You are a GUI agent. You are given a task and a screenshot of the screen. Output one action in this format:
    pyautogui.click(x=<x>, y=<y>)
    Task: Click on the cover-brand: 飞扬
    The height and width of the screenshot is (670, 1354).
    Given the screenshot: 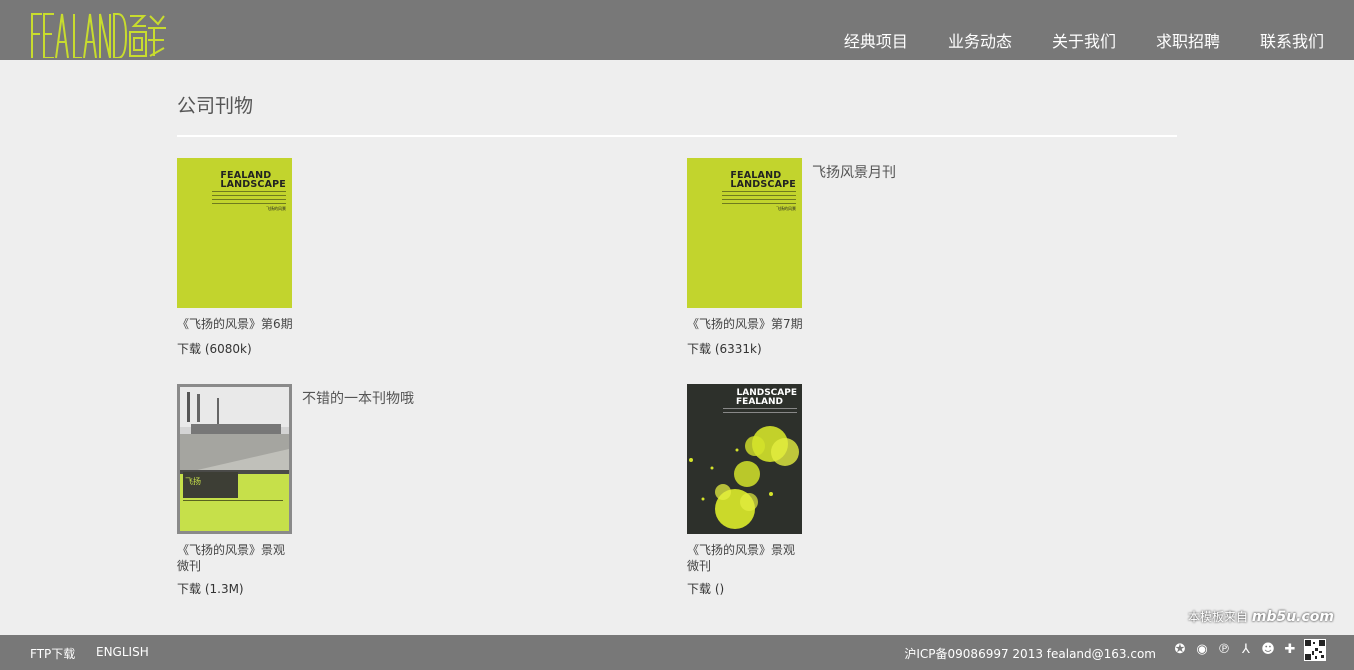 What is the action you would take?
    pyautogui.click(x=193, y=481)
    